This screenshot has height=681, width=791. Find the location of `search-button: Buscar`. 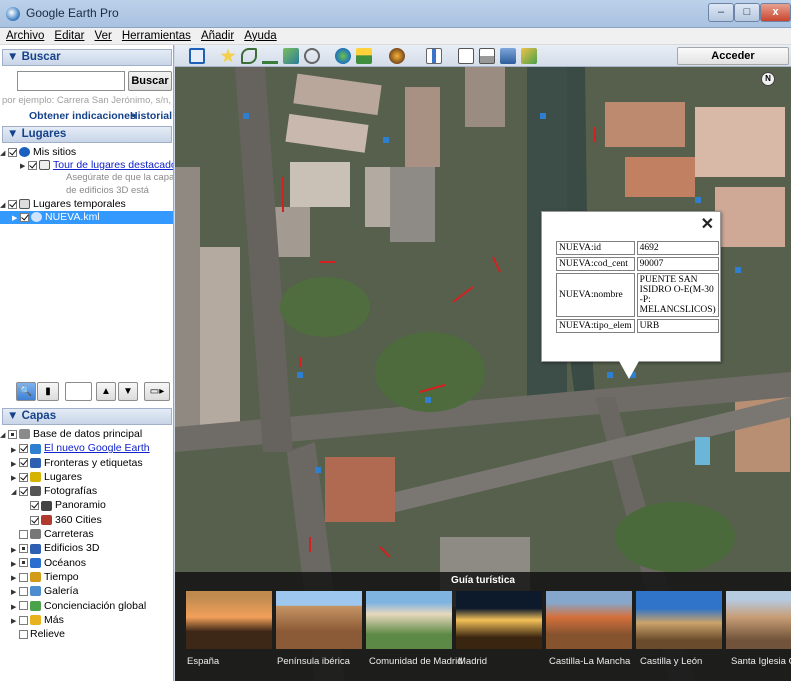

search-button: Buscar is located at coordinates (150, 81).